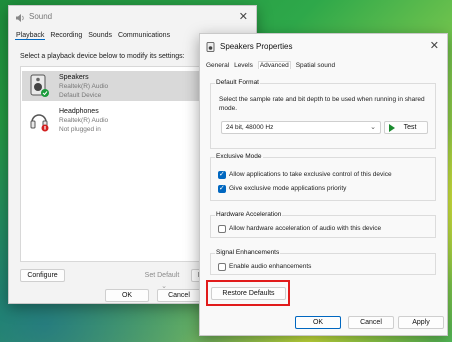 The width and height of the screenshot is (452, 342). I want to click on audio-enhancements-label: Enable audio enhancements, so click(270, 266).